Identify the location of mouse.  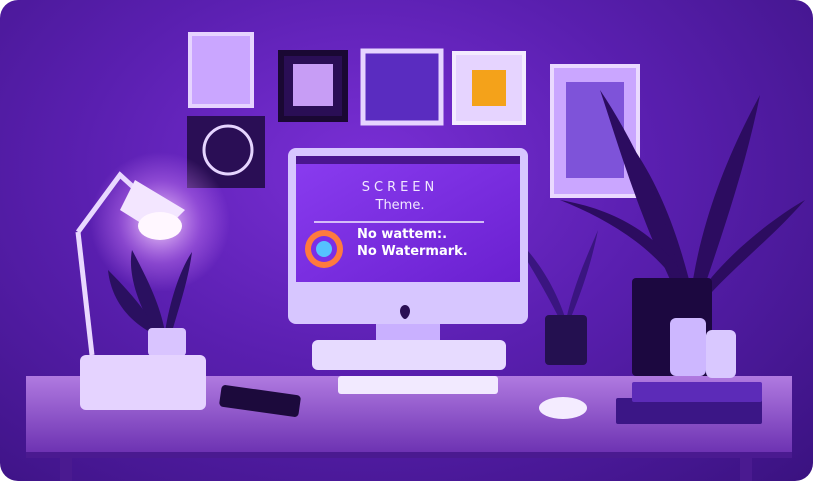
(563, 408).